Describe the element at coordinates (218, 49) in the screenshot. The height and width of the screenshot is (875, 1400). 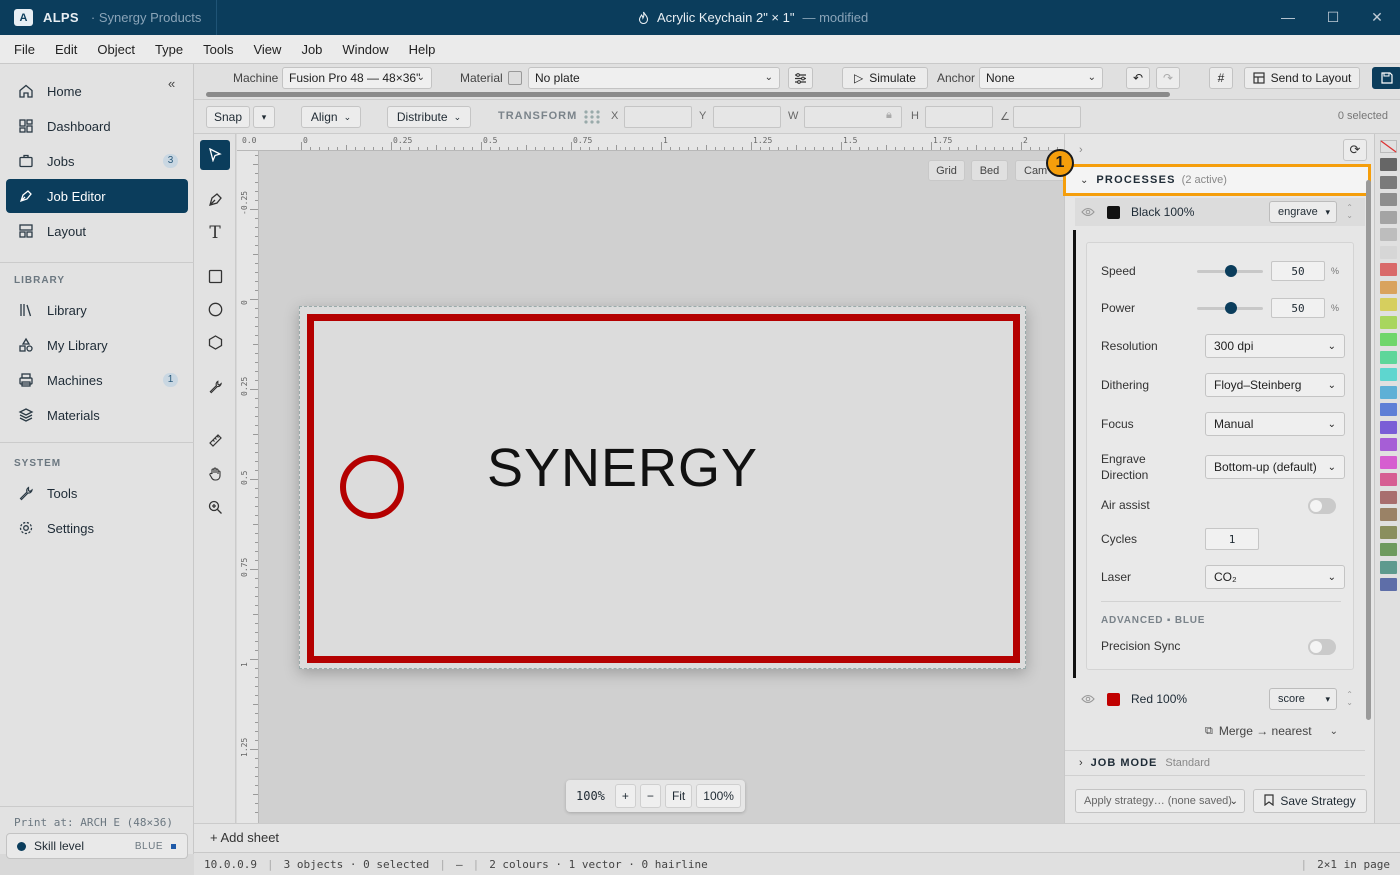
I see `menu-tools: Tools` at that location.